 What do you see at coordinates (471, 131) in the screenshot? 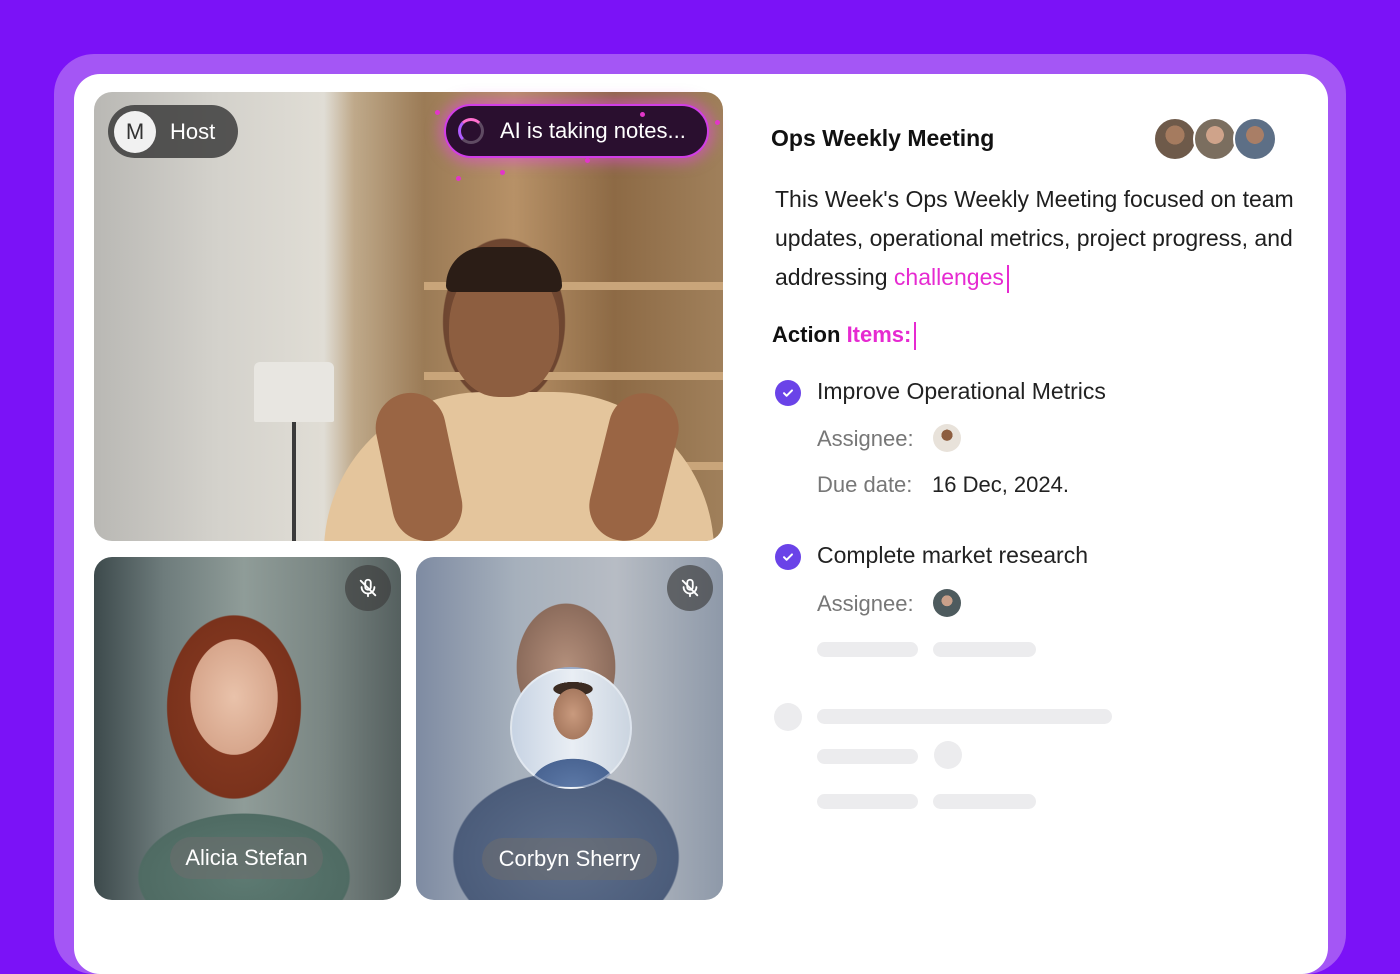
I see `spinner-icon` at bounding box center [471, 131].